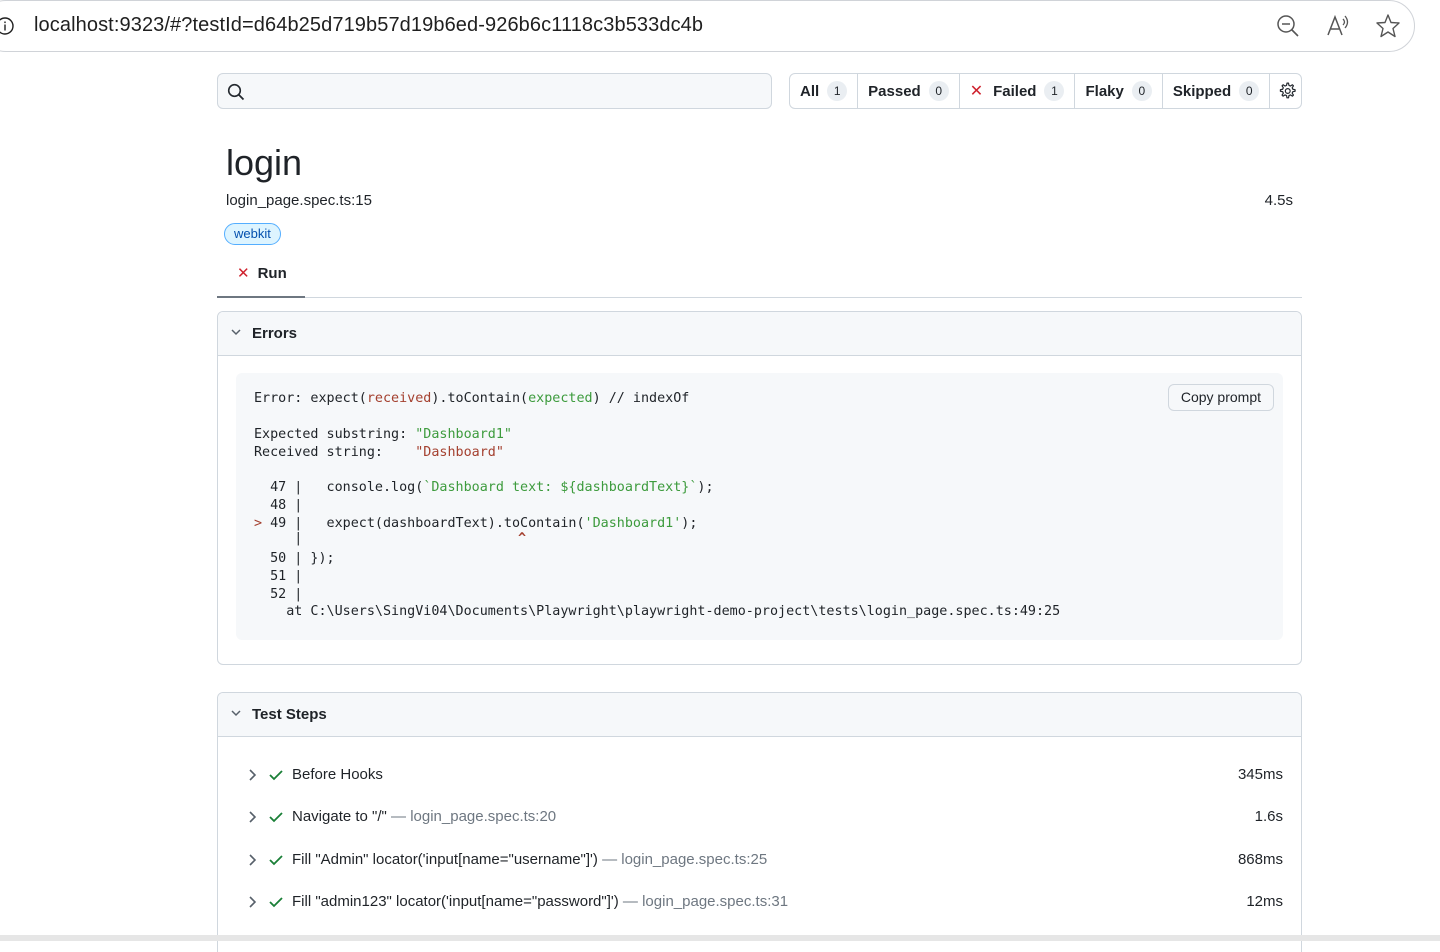 The width and height of the screenshot is (1440, 952). I want to click on project-tag: webkit, so click(252, 234).